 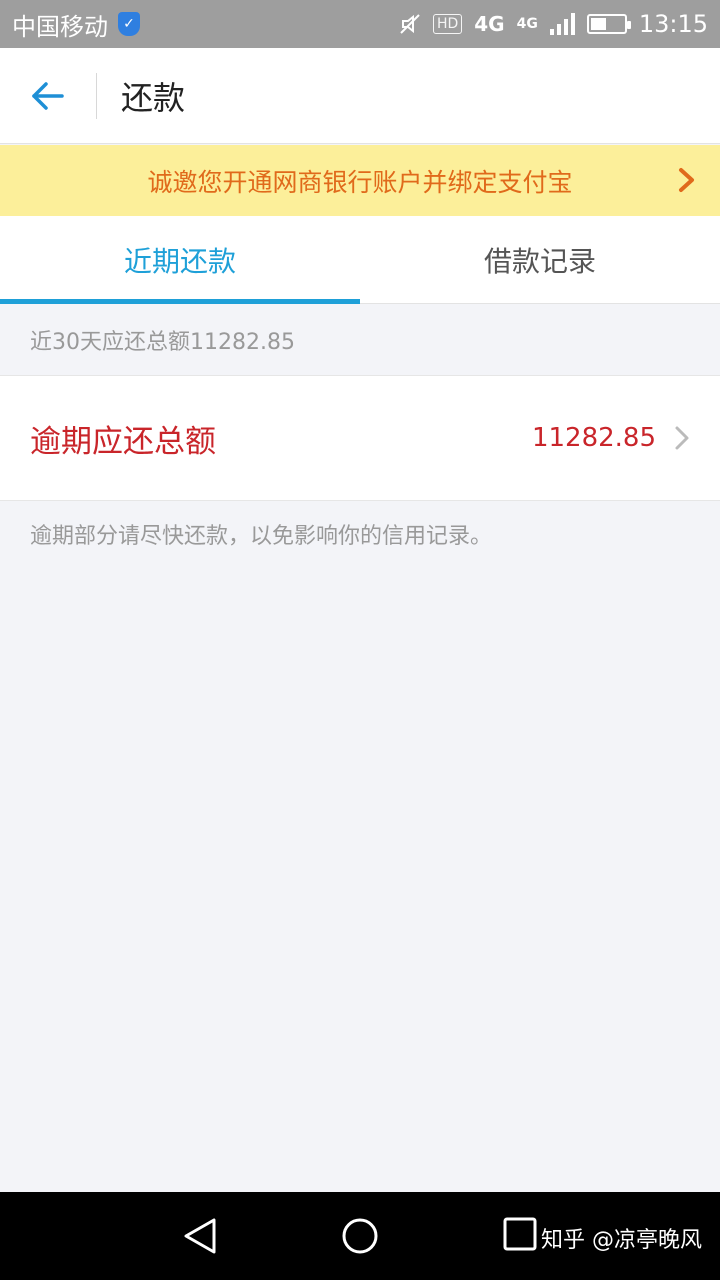 What do you see at coordinates (96, 95) in the screenshot?
I see `header-divider` at bounding box center [96, 95].